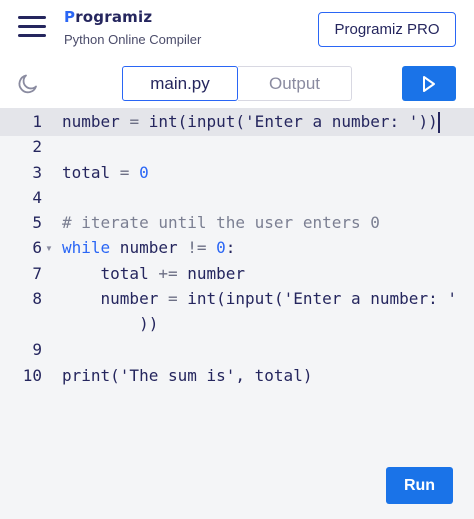 The height and width of the screenshot is (519, 474). What do you see at coordinates (259, 298) in the screenshot?
I see `code-line: number = int(input('Enter a number: '` at bounding box center [259, 298].